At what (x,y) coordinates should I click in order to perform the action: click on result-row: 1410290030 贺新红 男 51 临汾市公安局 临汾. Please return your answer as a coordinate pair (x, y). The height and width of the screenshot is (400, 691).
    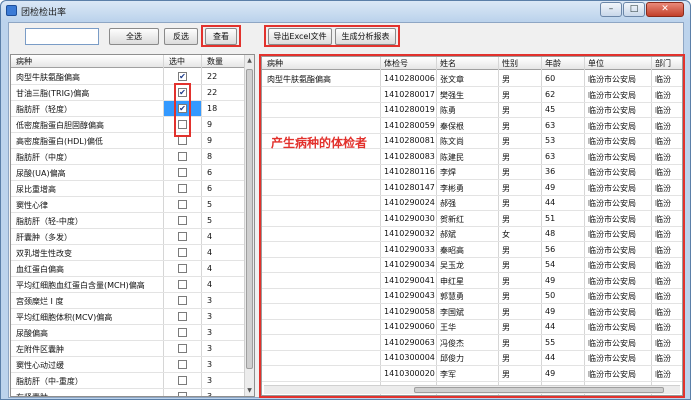
    Looking at the image, I should click on (472, 219).